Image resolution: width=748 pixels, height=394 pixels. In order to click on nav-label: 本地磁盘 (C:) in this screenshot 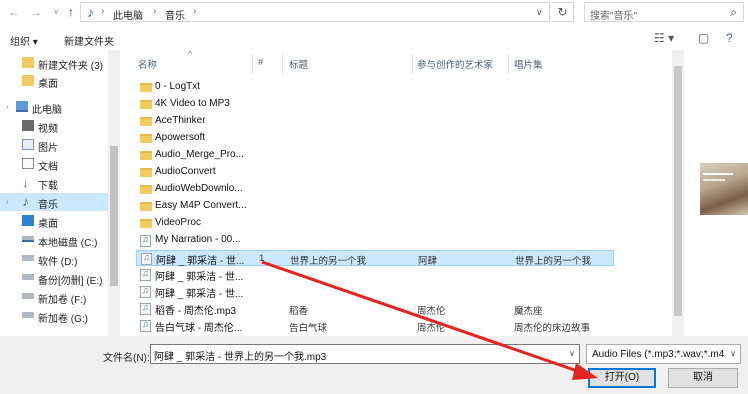, I will do `click(68, 243)`.